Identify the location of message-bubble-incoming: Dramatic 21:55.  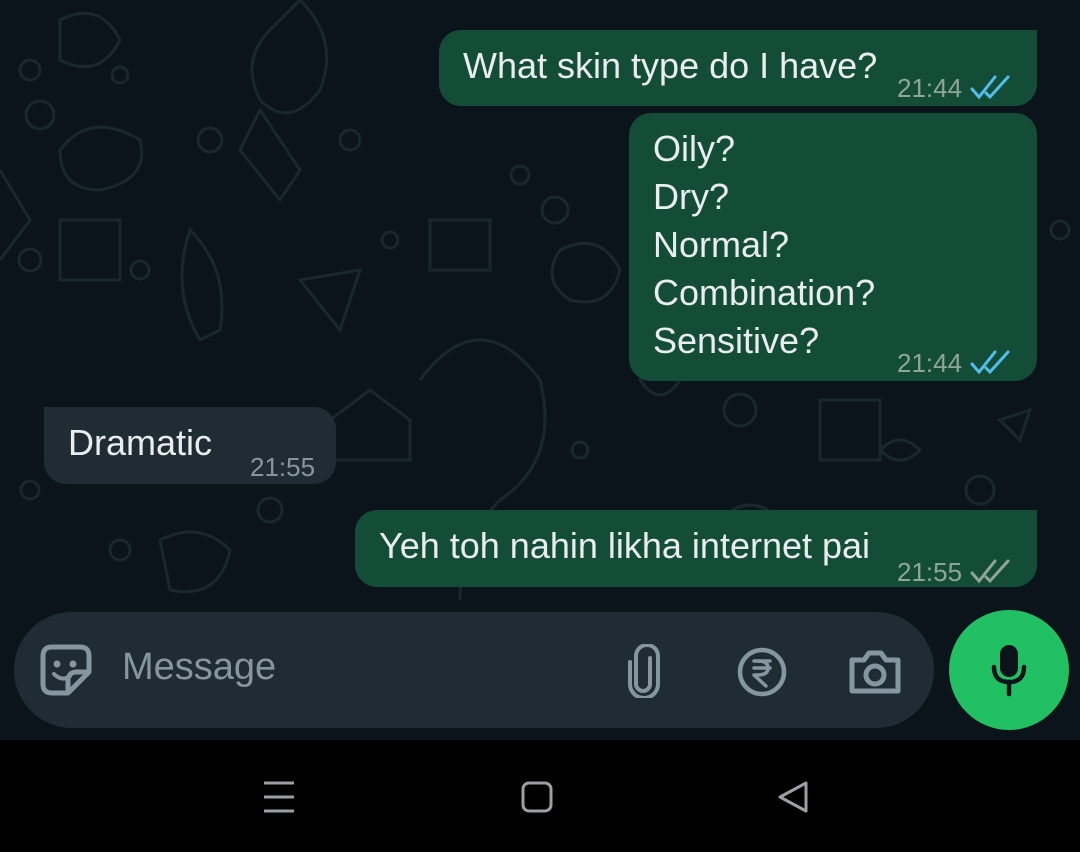
(190, 445).